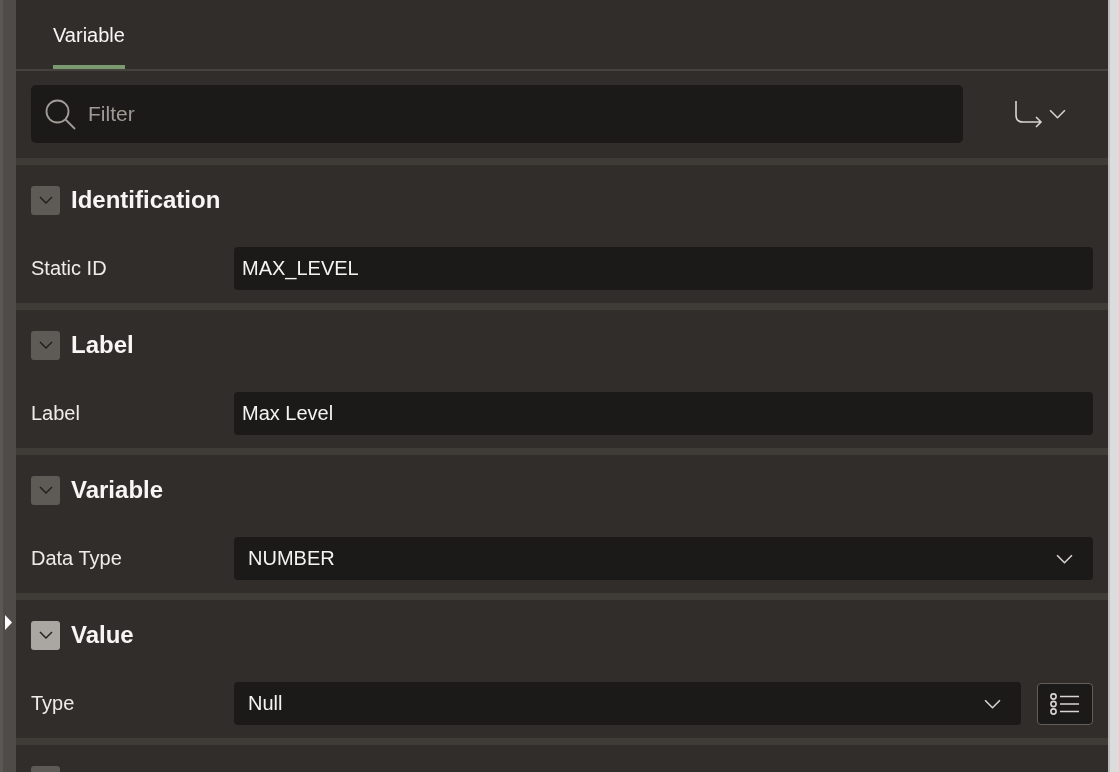 The width and height of the screenshot is (1119, 772). I want to click on list-button, so click(1065, 703).